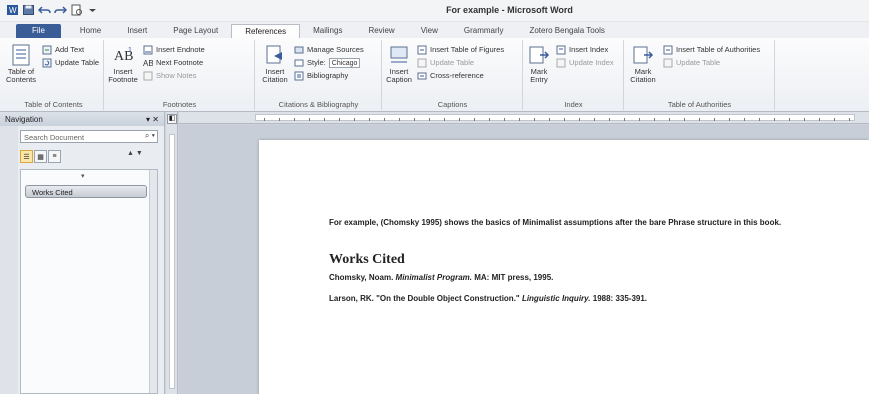 The image size is (869, 394). Describe the element at coordinates (89, 281) in the screenshot. I see `heading-list: ▾ Works Cited` at that location.